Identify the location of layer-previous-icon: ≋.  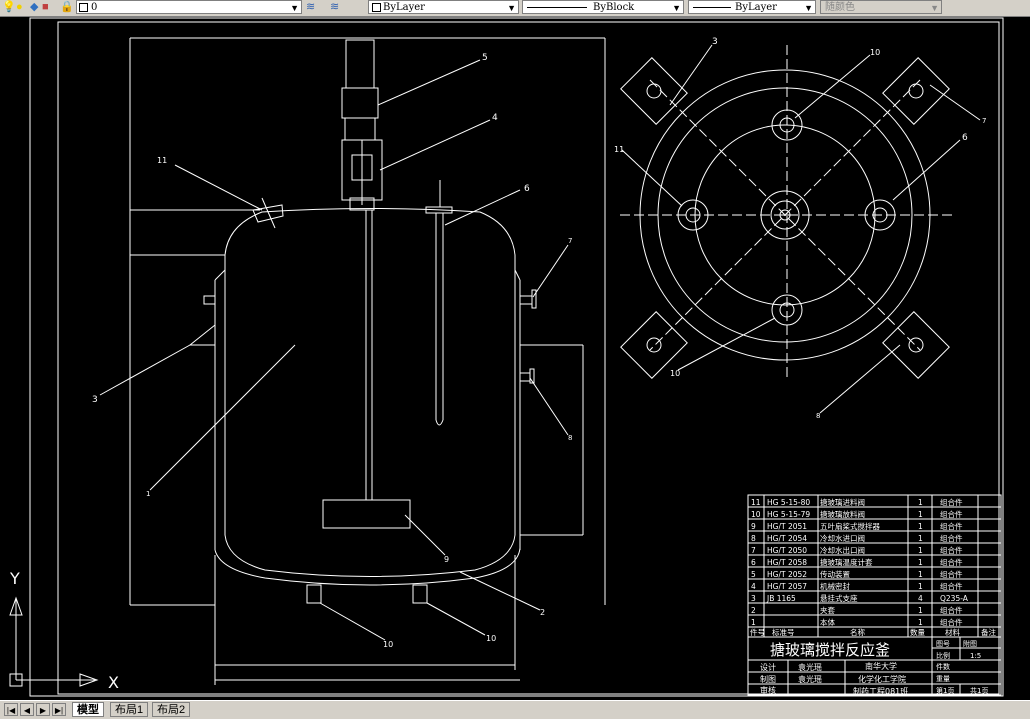
(310, 7).